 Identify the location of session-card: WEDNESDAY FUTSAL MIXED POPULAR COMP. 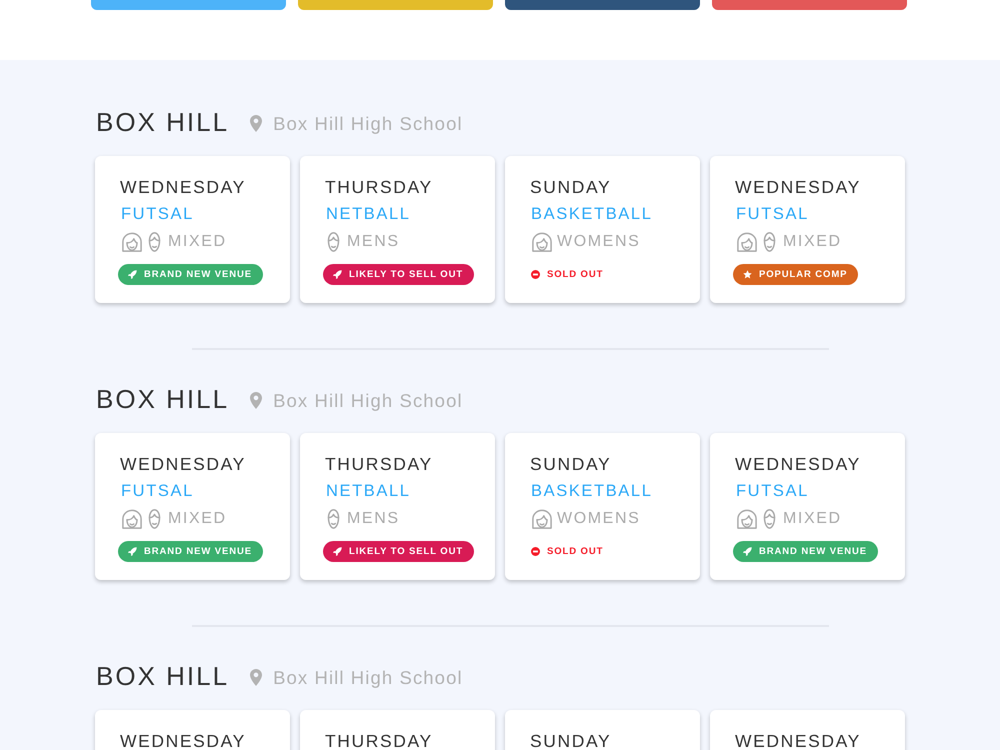
(807, 229).